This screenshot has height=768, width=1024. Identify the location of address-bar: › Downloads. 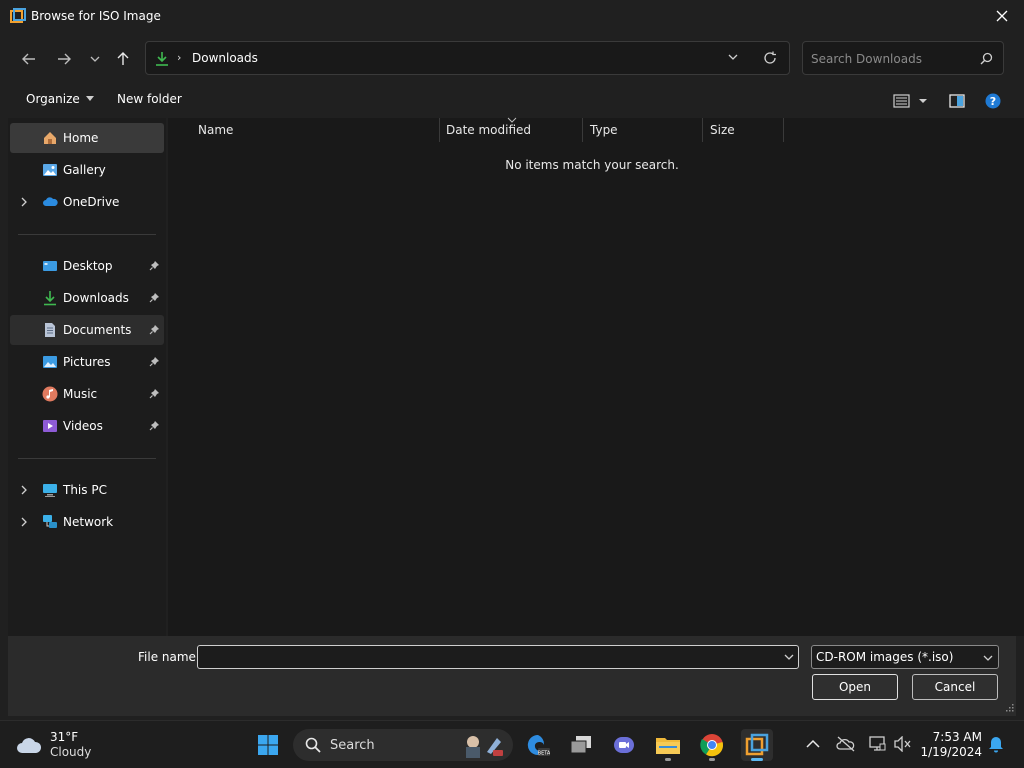
(467, 58).